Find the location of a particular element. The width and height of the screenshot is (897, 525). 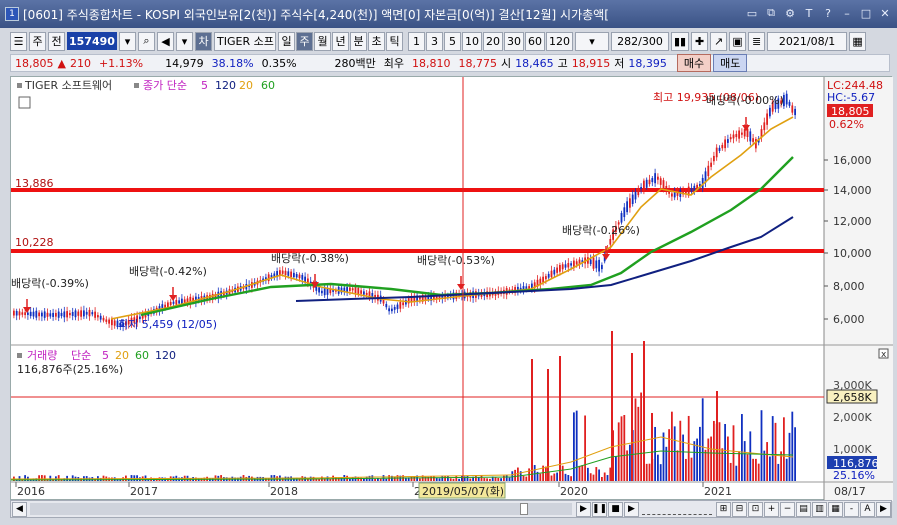

interval-button-30: 30 is located at coordinates (514, 41).